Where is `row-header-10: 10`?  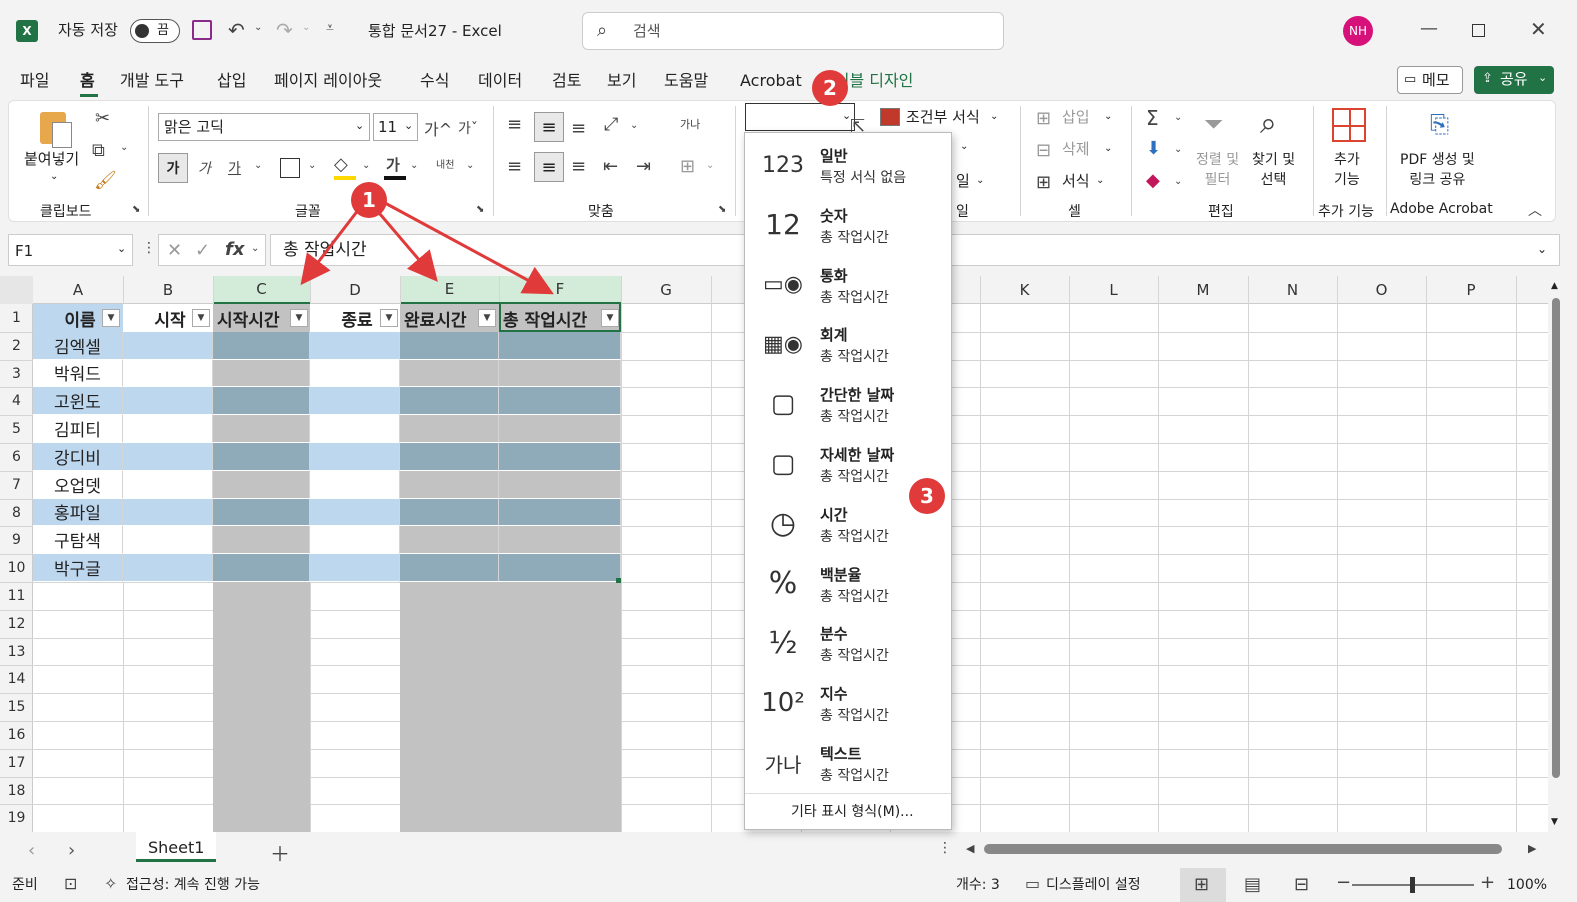
row-header-10: 10 is located at coordinates (16, 568).